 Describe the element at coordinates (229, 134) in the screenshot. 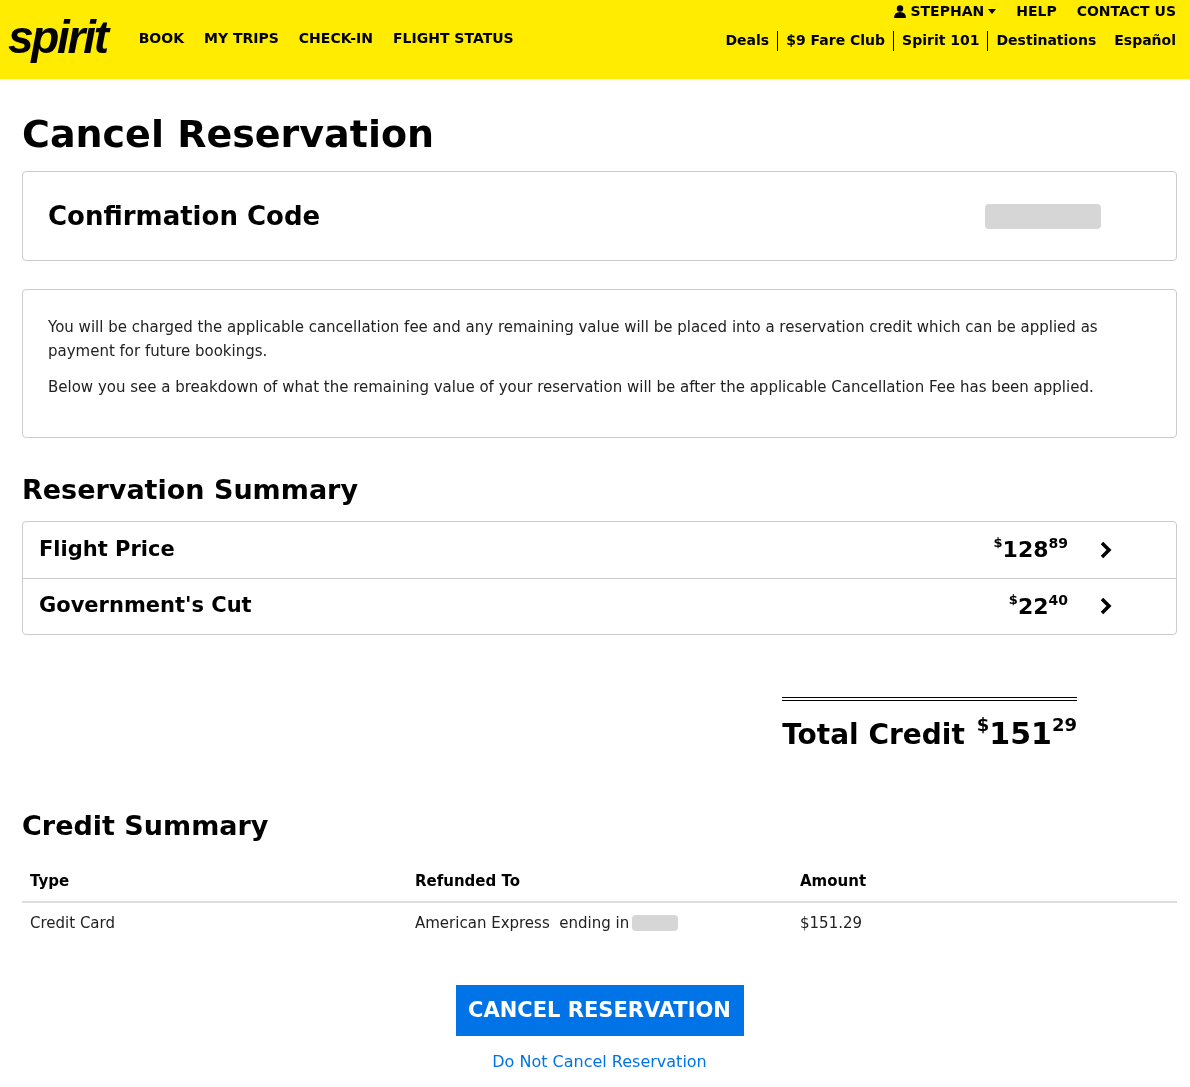

I see `page-title: Cancel Reservation` at that location.